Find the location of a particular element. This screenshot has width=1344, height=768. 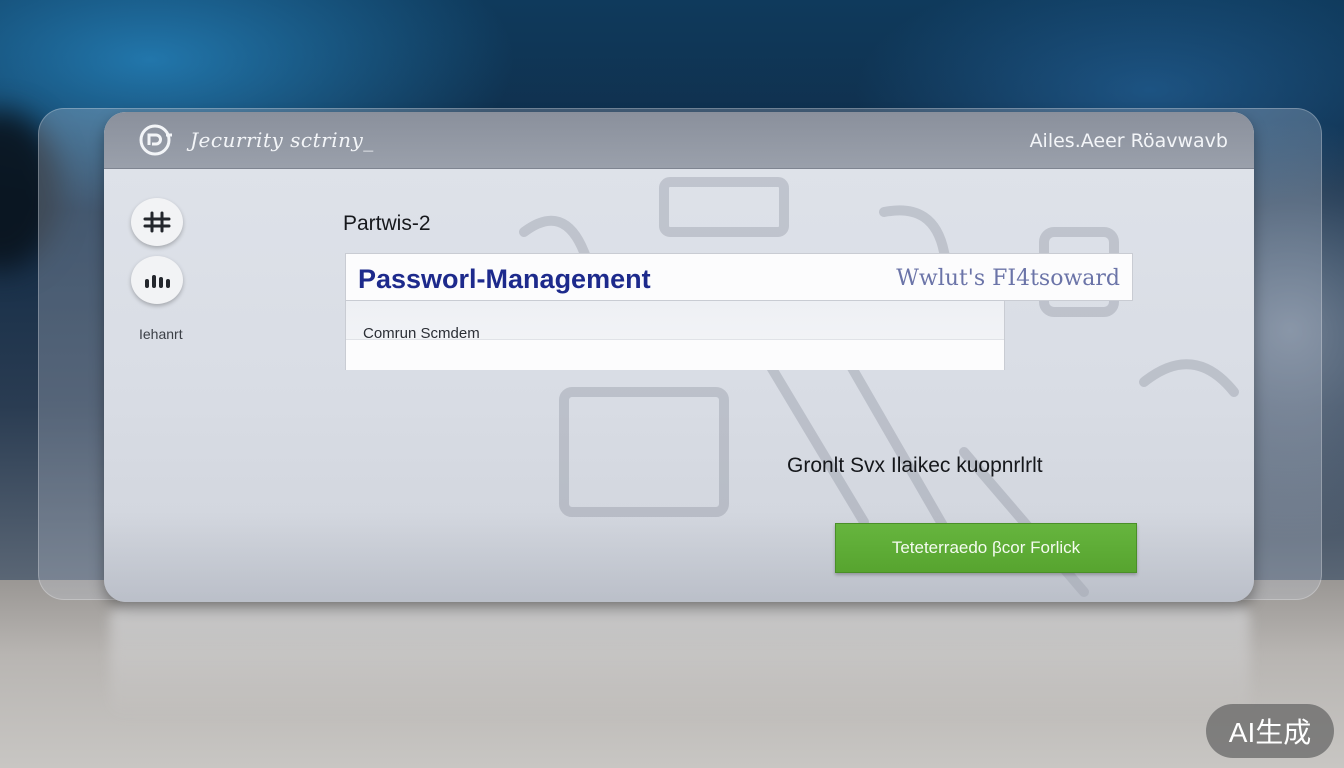

status-text: Gronlt Svx Ilaikec kuopnrlrlt is located at coordinates (915, 465).